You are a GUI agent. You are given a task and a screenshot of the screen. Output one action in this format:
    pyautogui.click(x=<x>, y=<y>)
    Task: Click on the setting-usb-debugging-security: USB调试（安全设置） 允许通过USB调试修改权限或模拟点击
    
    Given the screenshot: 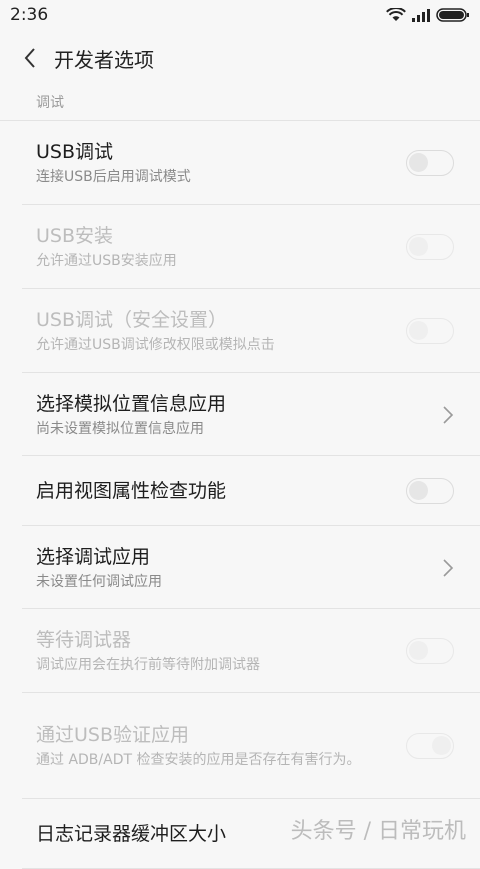 What is the action you would take?
    pyautogui.click(x=240, y=331)
    